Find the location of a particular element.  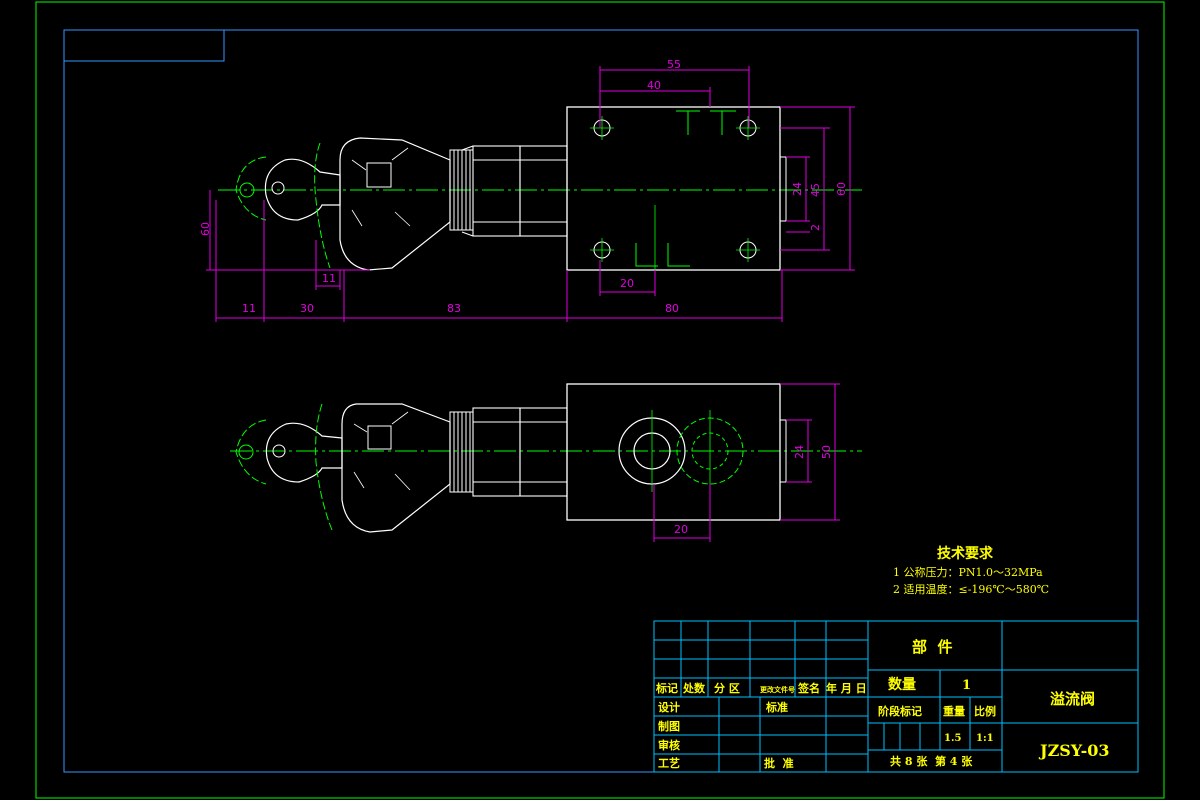

scale-label: 比例 is located at coordinates (985, 711).